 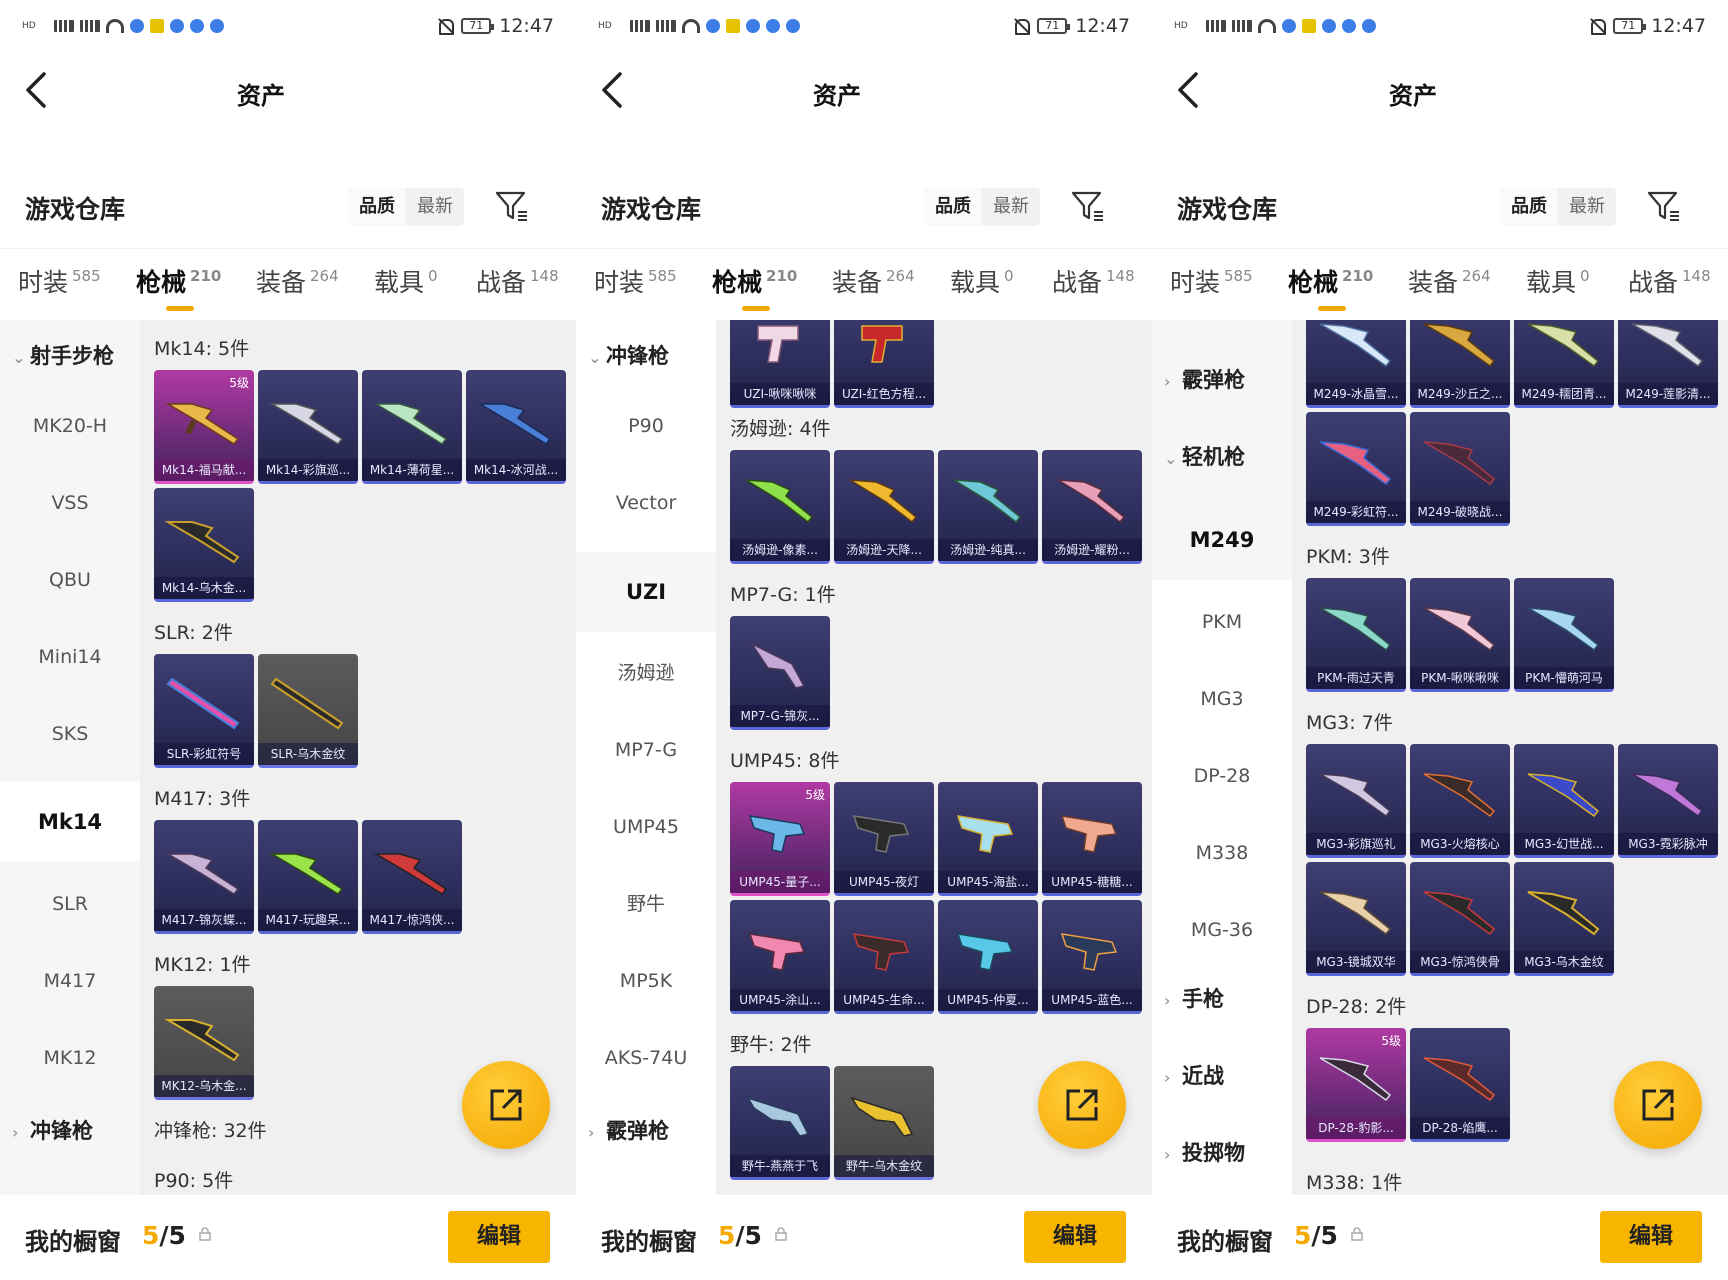 What do you see at coordinates (1222, 776) in the screenshot?
I see `sidebar-item: DP-28` at bounding box center [1222, 776].